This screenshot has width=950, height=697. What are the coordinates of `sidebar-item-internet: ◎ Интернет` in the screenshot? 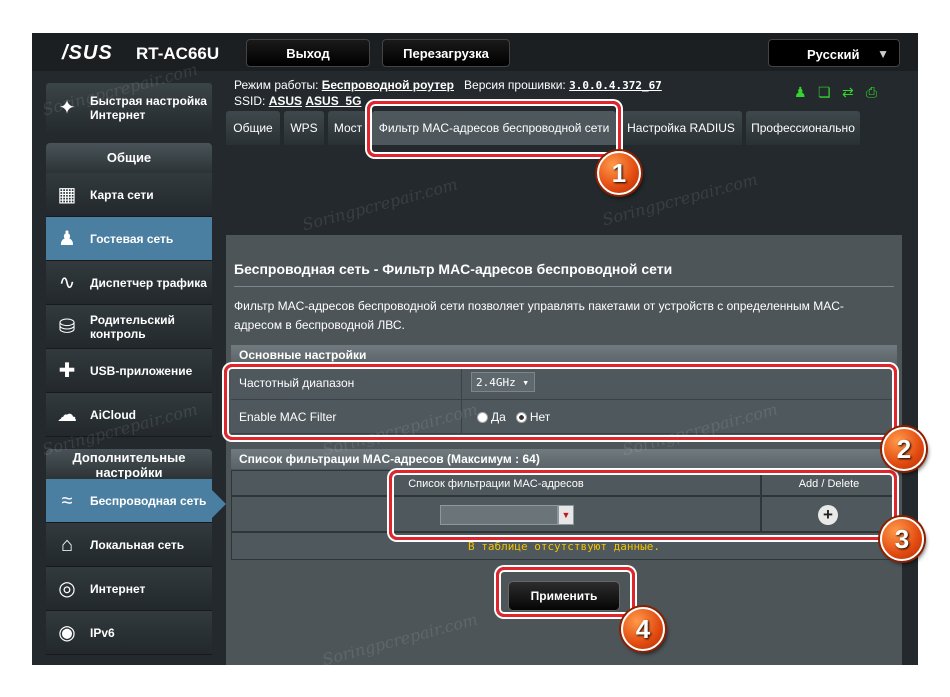 It's located at (129, 589).